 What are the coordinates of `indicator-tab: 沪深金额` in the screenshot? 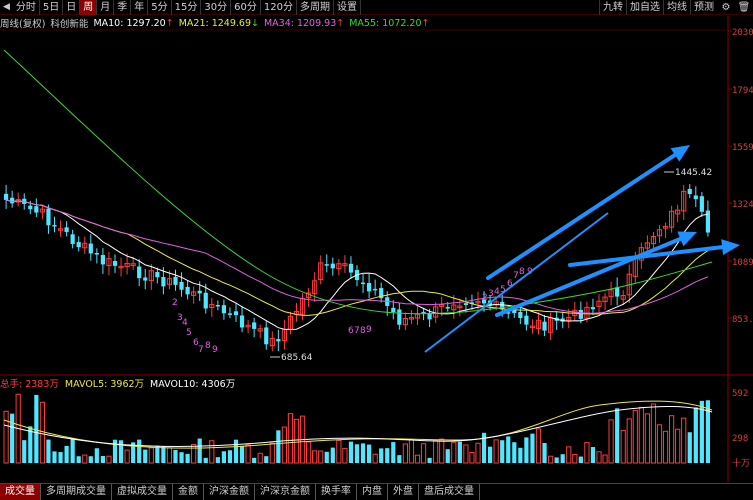 It's located at (229, 492).